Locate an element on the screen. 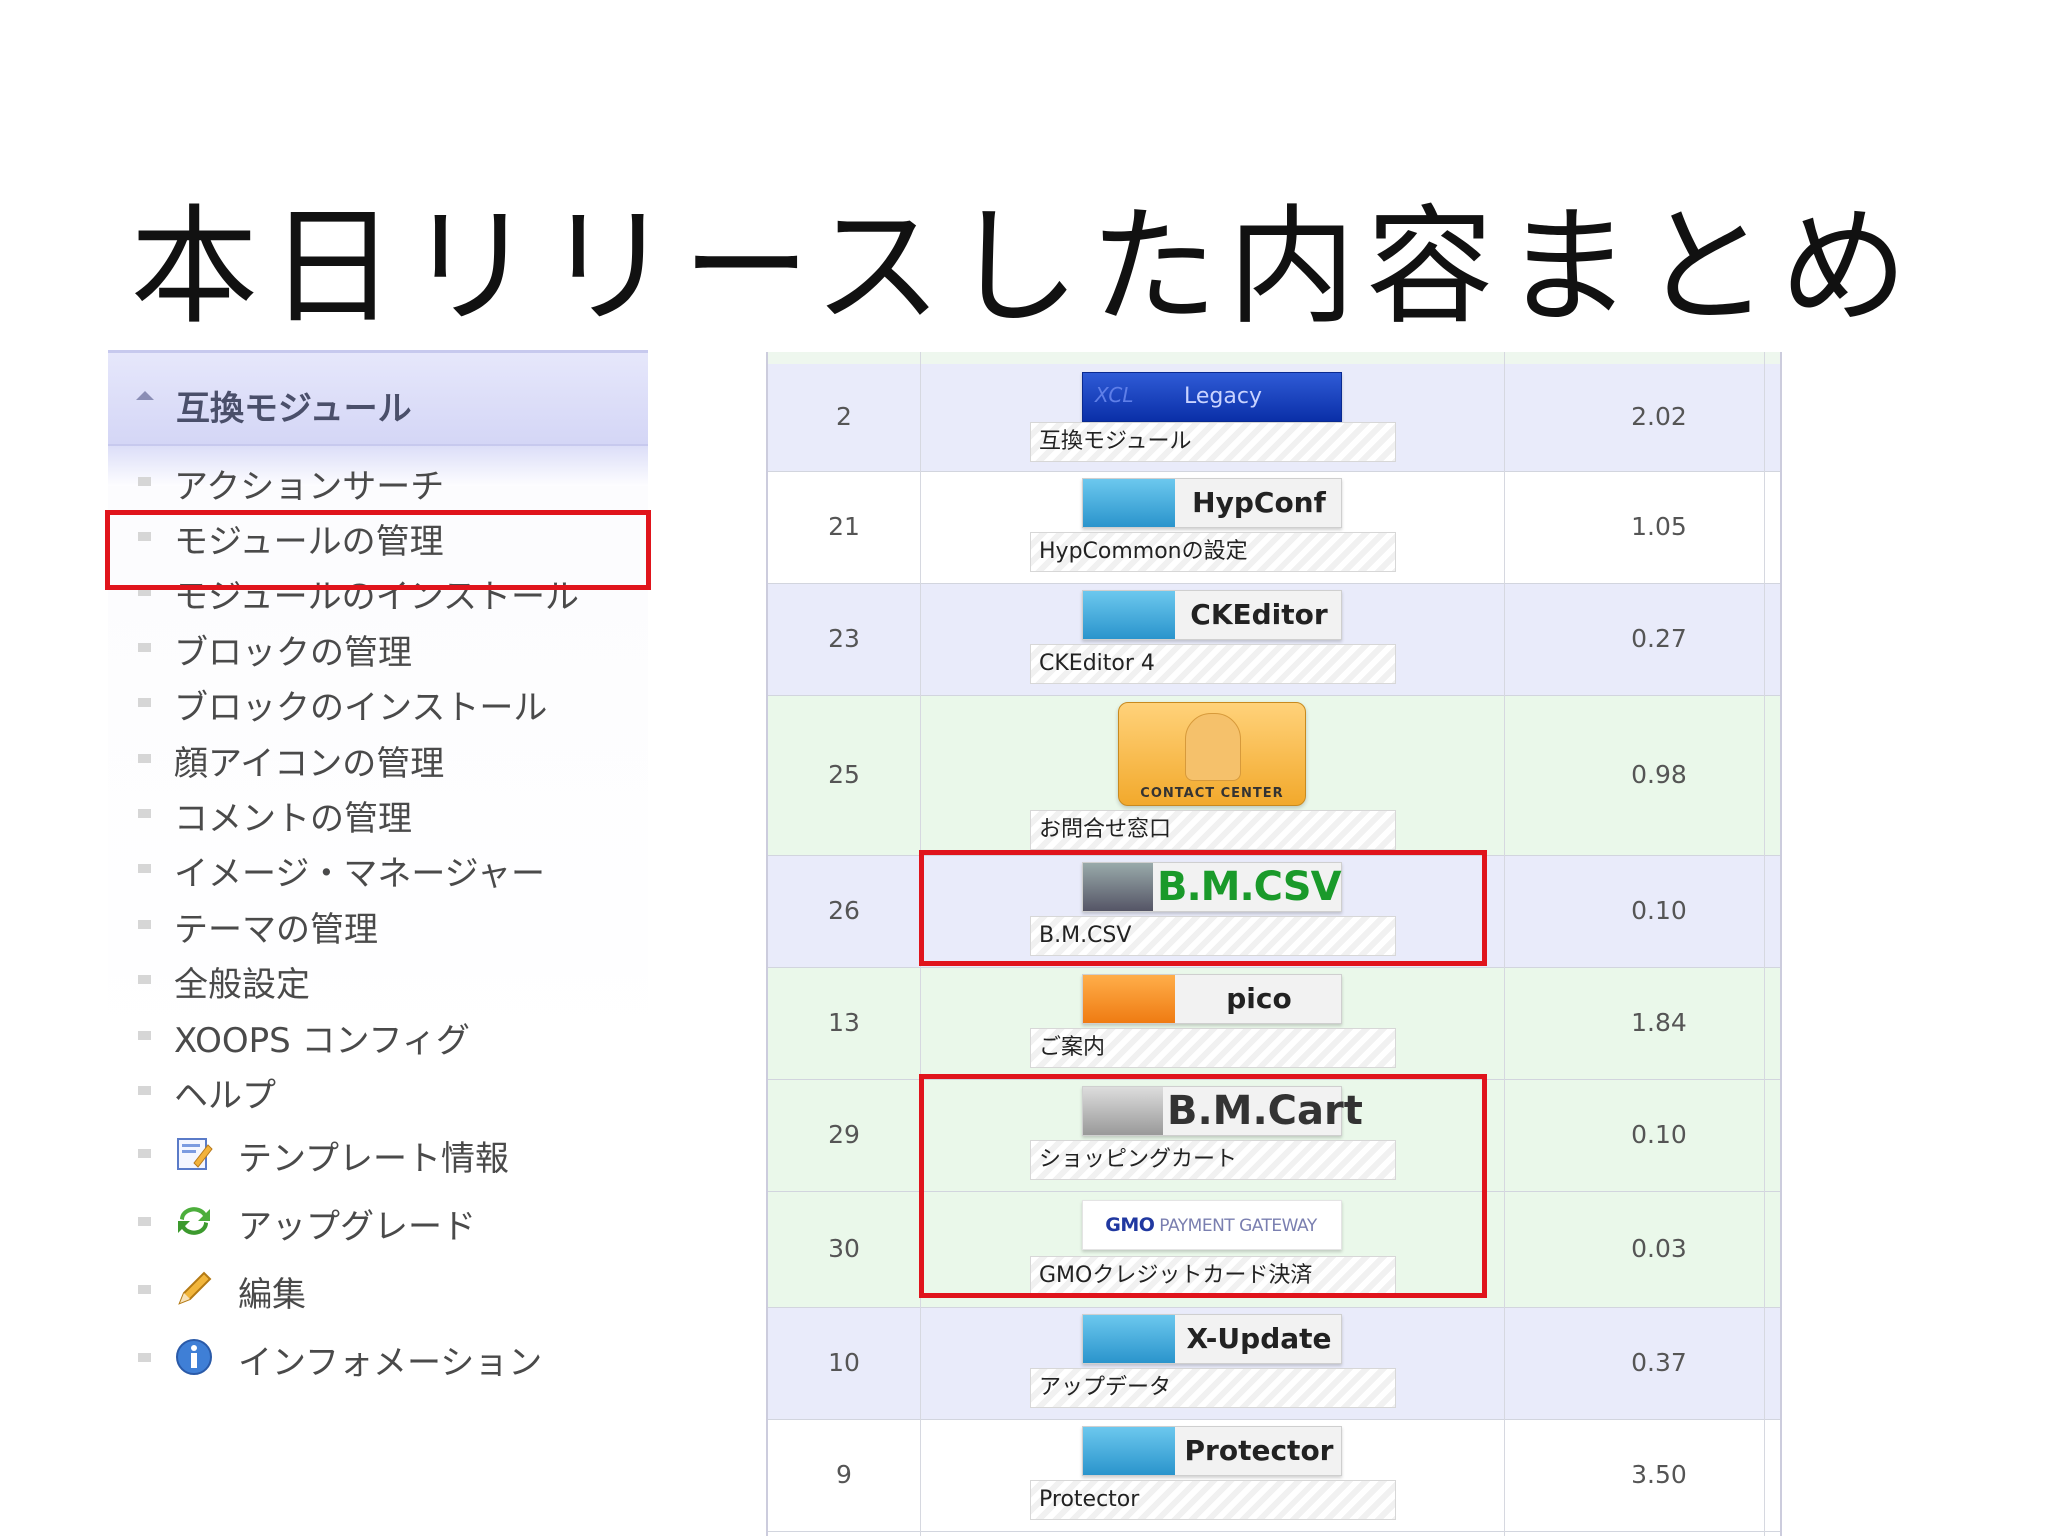 Image resolution: width=2048 pixels, height=1536 pixels. module-id: 9 is located at coordinates (844, 1474).